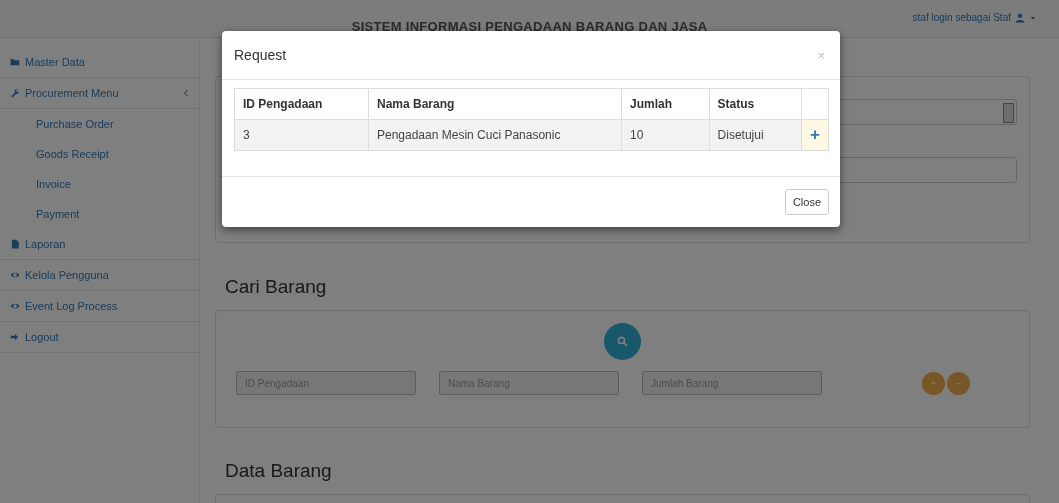  Describe the element at coordinates (806, 202) in the screenshot. I see `close-button: Close` at that location.